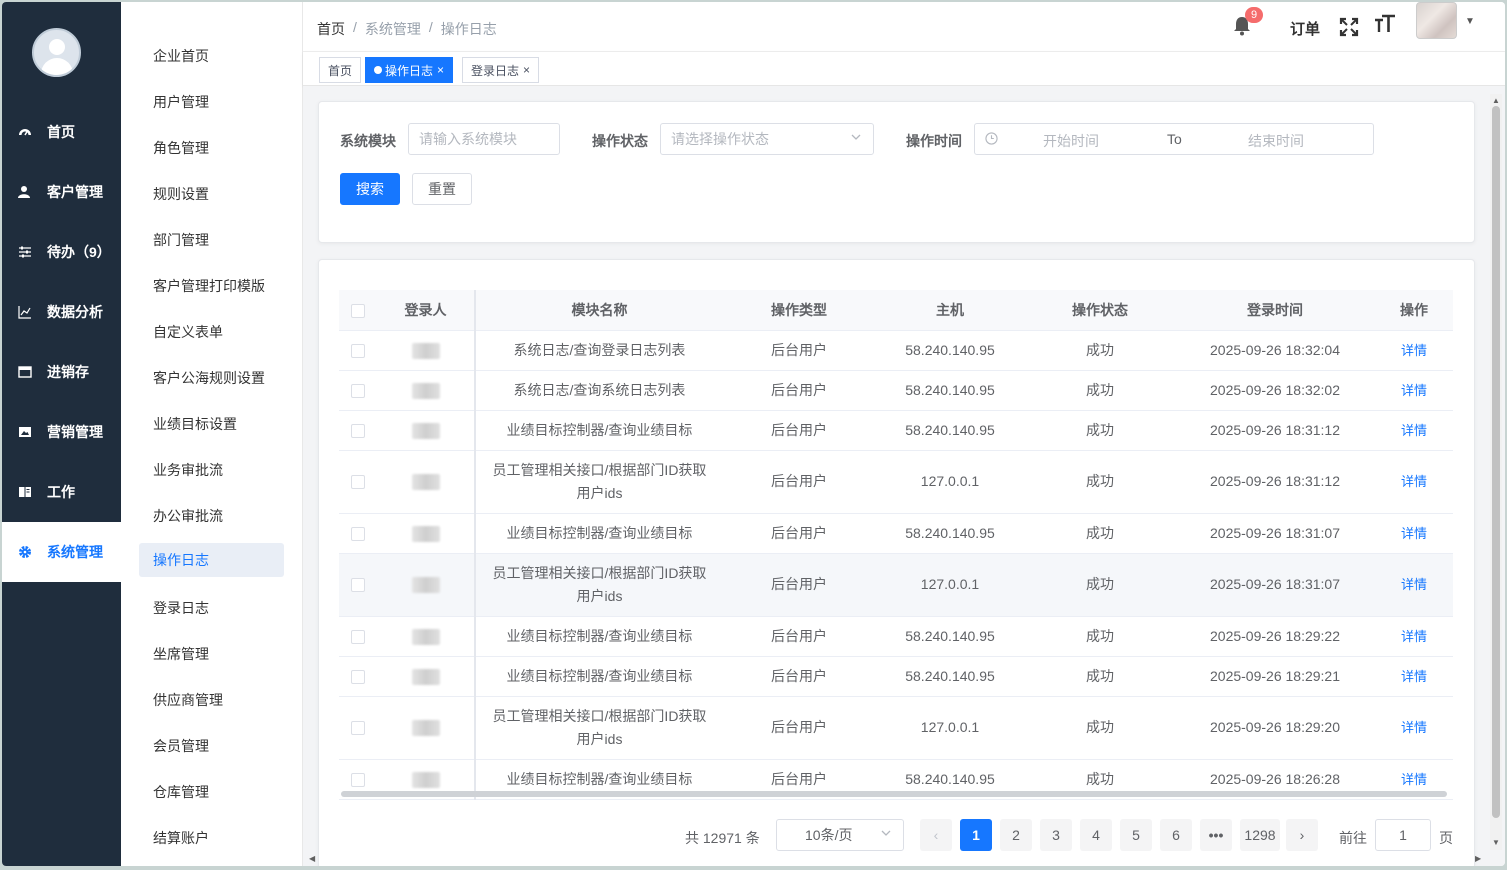 The width and height of the screenshot is (1507, 870). I want to click on sidebar-item-system: 系统管理, so click(61, 552).